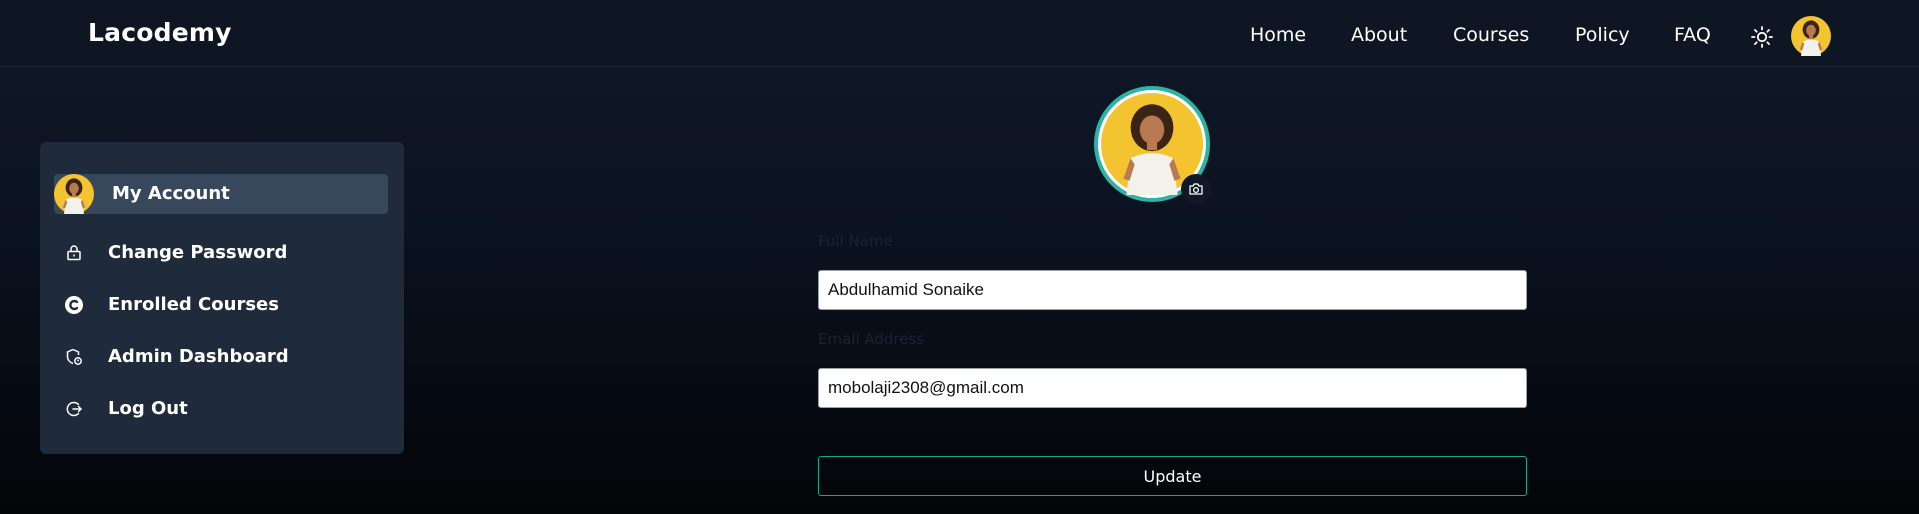 This screenshot has width=1919, height=514. What do you see at coordinates (1278, 35) in the screenshot?
I see `nav-link-home: Home` at bounding box center [1278, 35].